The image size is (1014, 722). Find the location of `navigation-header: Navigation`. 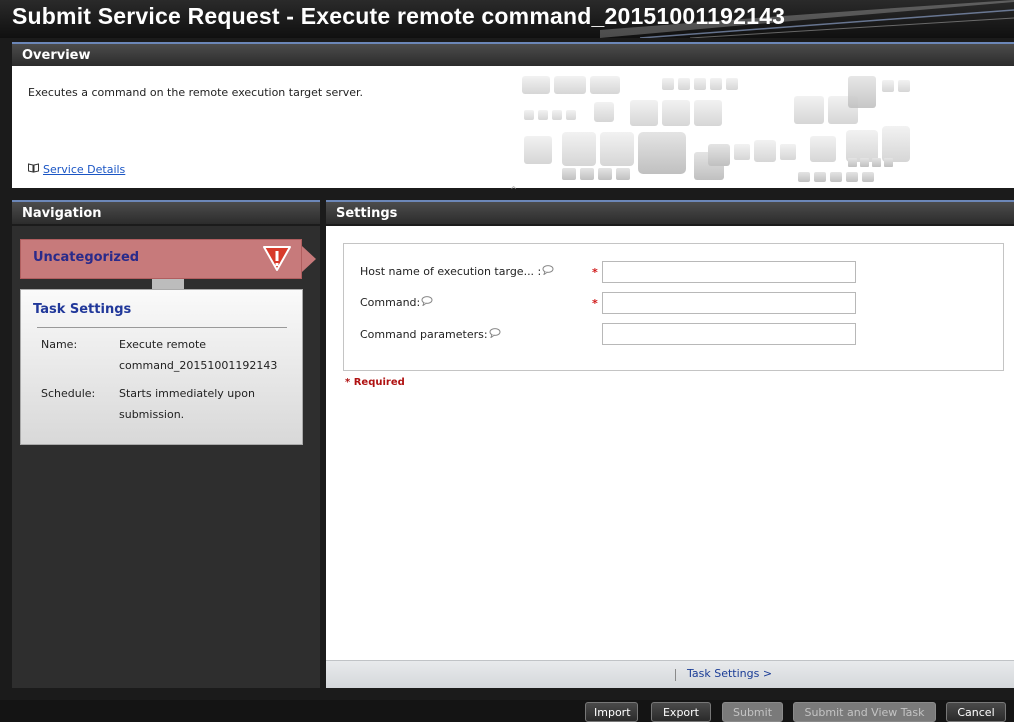

navigation-header: Navigation is located at coordinates (166, 212).